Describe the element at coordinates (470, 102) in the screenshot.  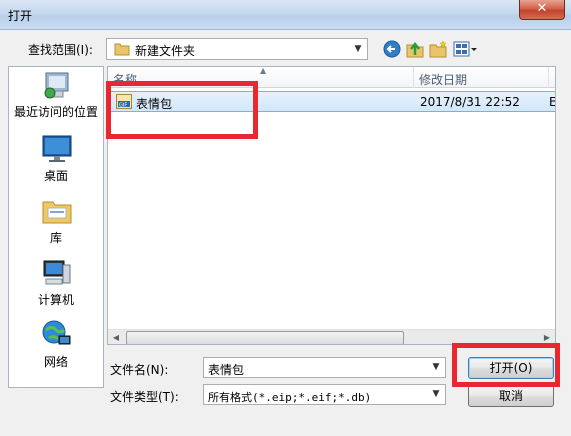
I see `file-modified: 2017/8/31 22:52` at that location.